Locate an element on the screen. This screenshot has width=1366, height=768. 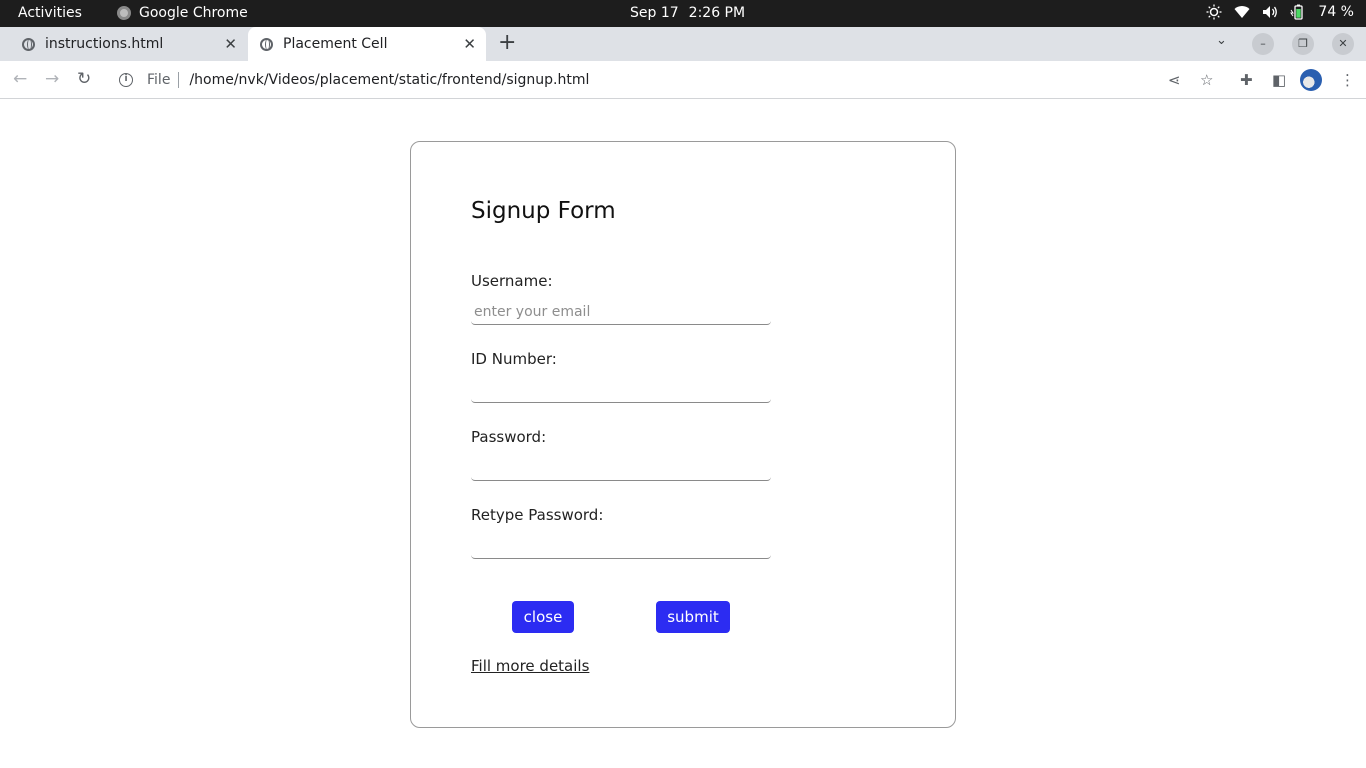
menu-kebab-icon: ⋮ is located at coordinates (1347, 80).